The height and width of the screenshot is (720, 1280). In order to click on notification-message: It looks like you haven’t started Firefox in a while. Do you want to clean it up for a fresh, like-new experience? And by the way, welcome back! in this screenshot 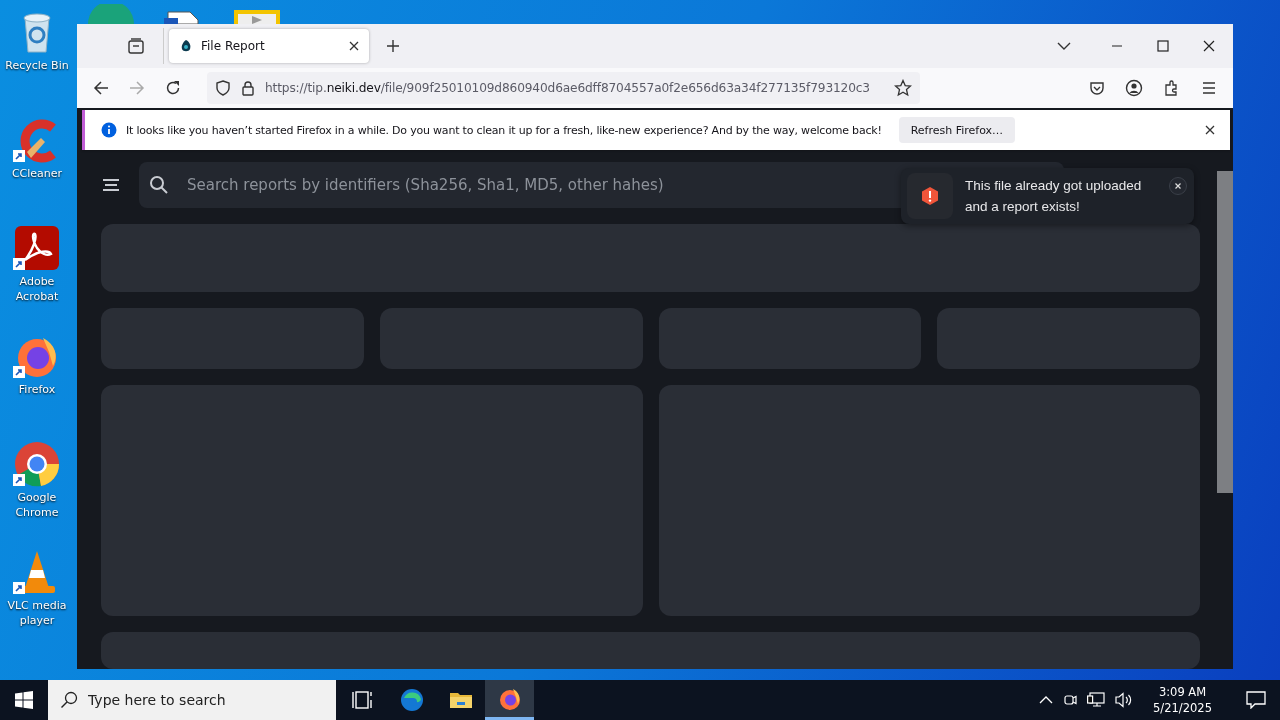, I will do `click(504, 130)`.